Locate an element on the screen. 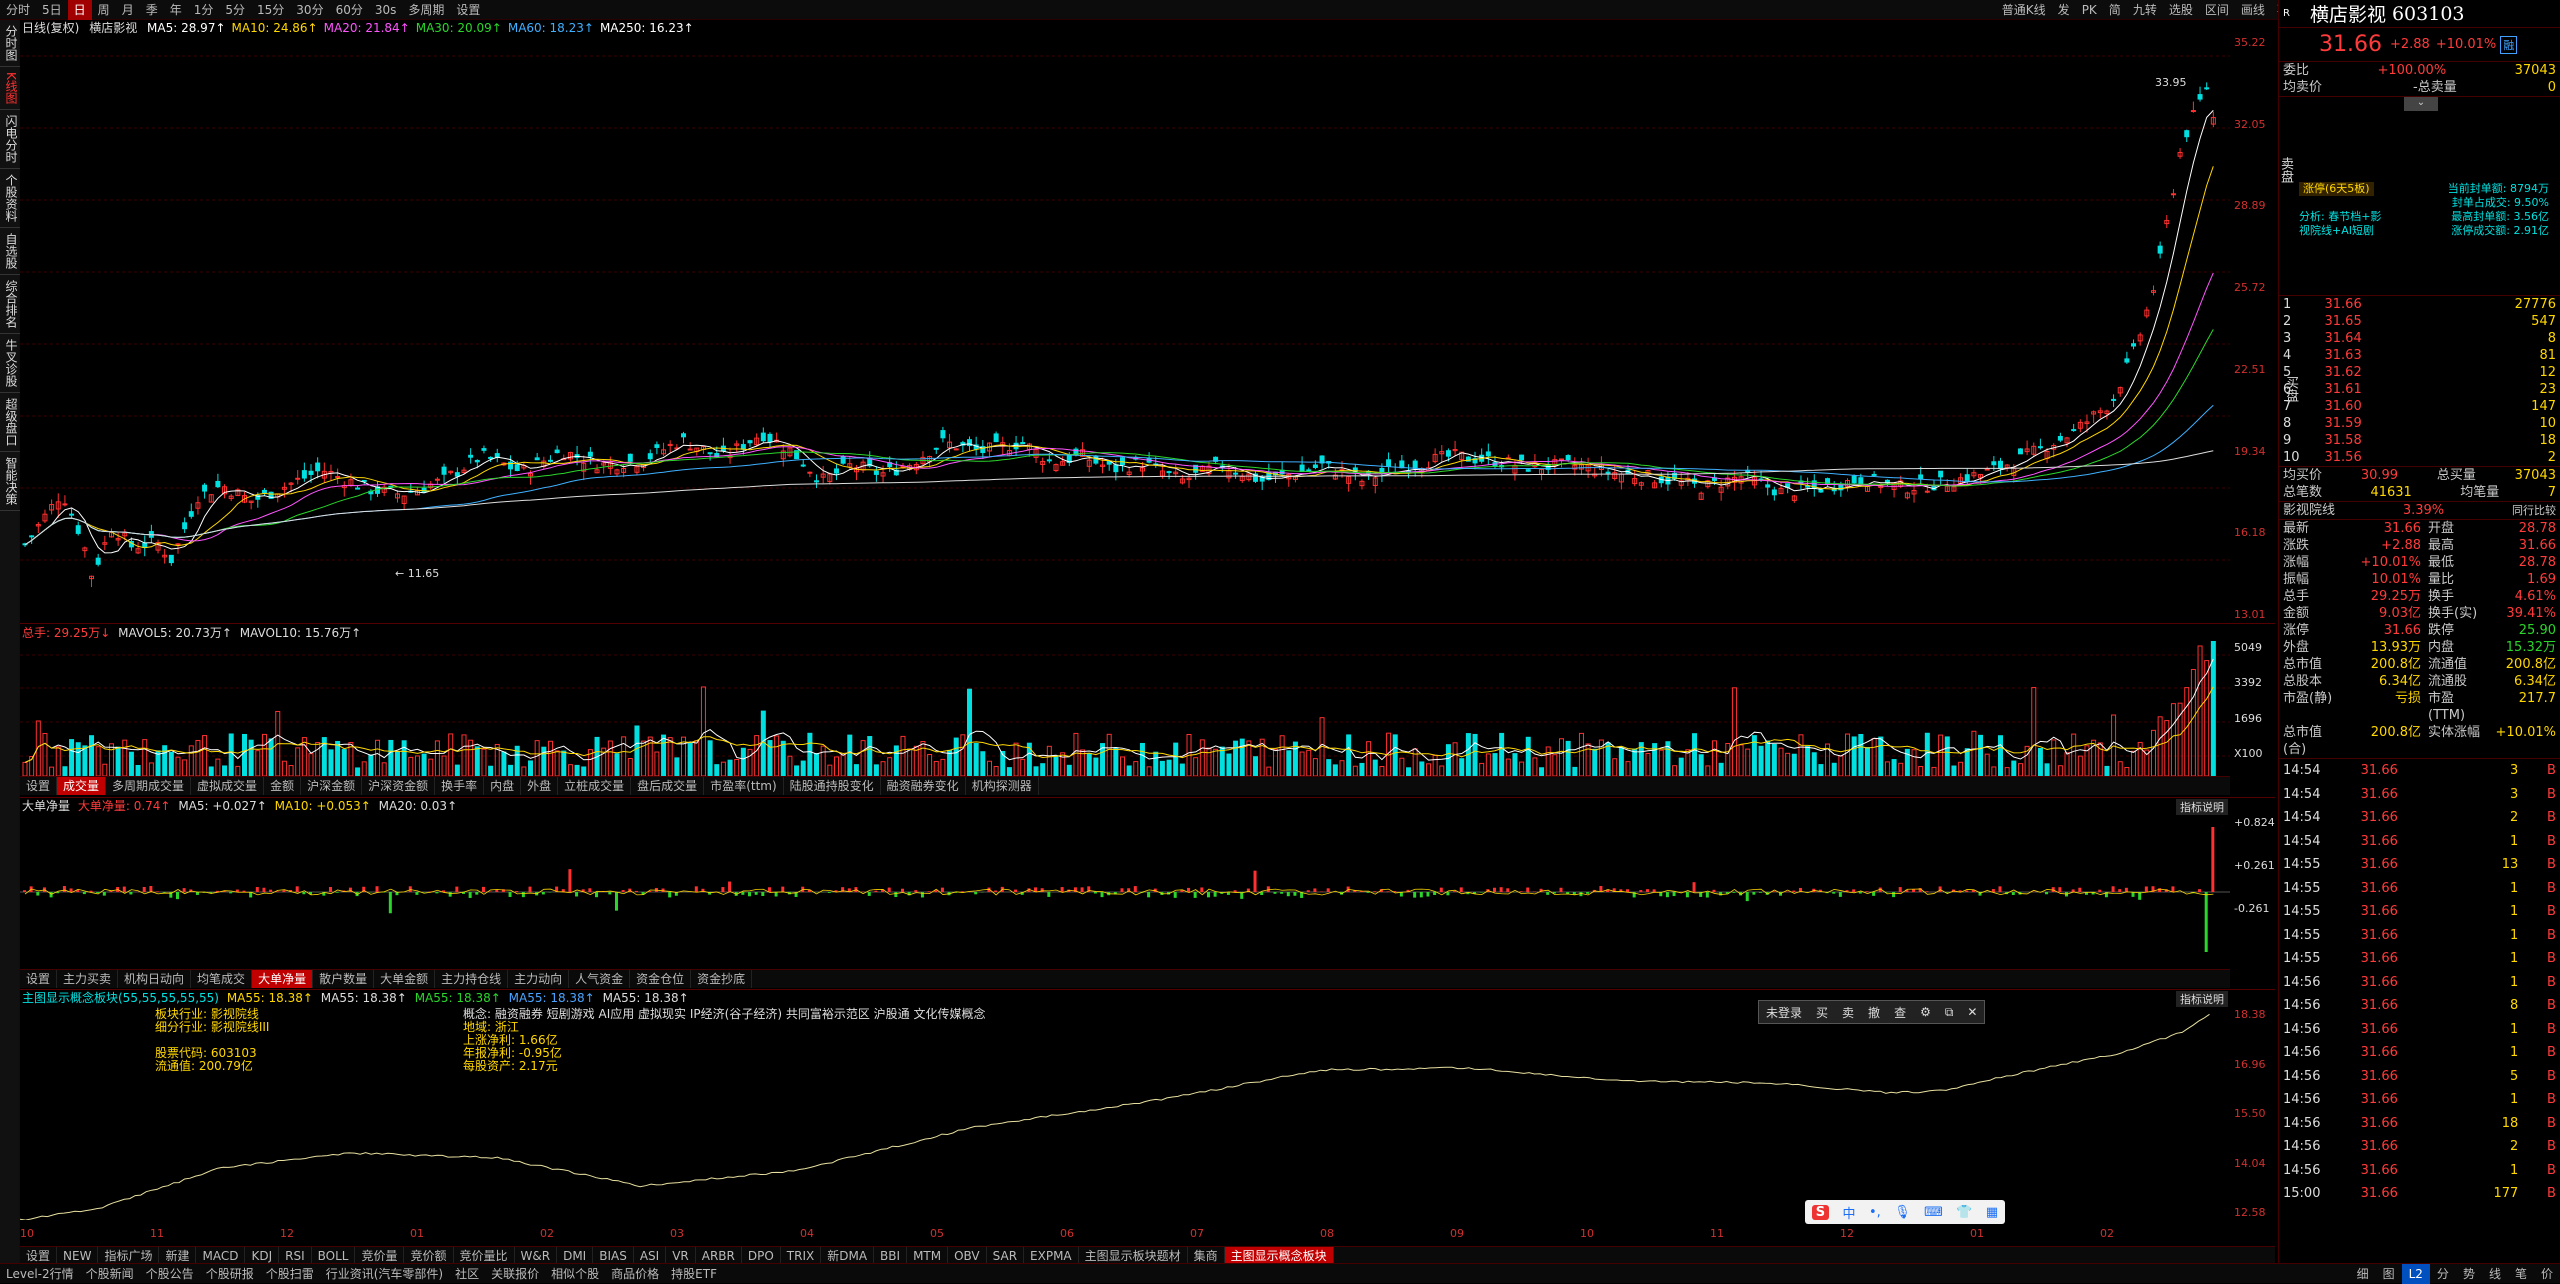 The height and width of the screenshot is (1284, 2560). tab-10: 立桩成交量 is located at coordinates (594, 786).